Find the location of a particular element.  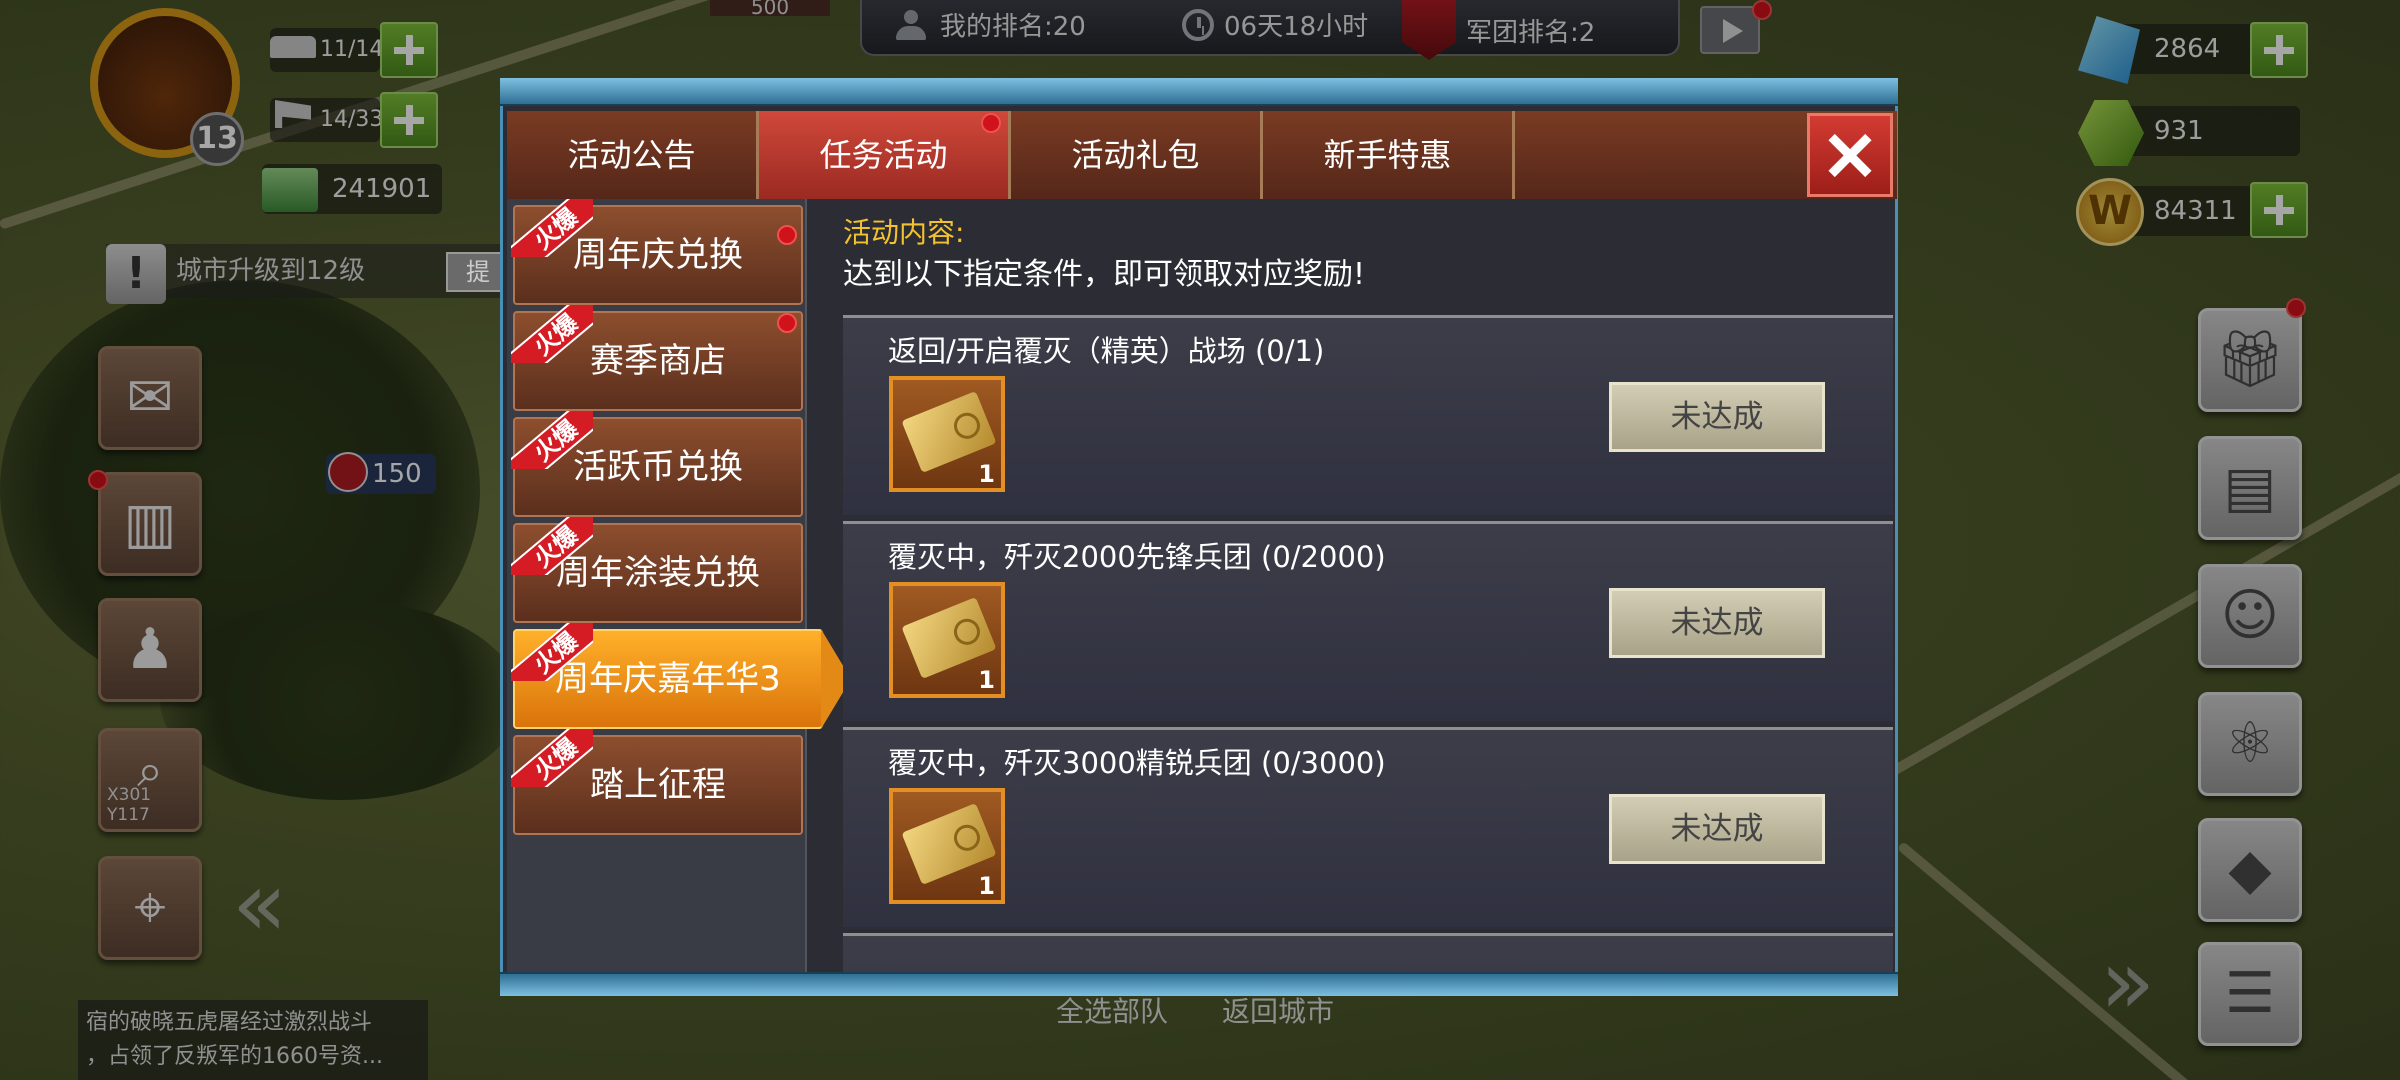

activity-item-anniversary-exchange: 火爆 周年庆兑换 is located at coordinates (657, 252).